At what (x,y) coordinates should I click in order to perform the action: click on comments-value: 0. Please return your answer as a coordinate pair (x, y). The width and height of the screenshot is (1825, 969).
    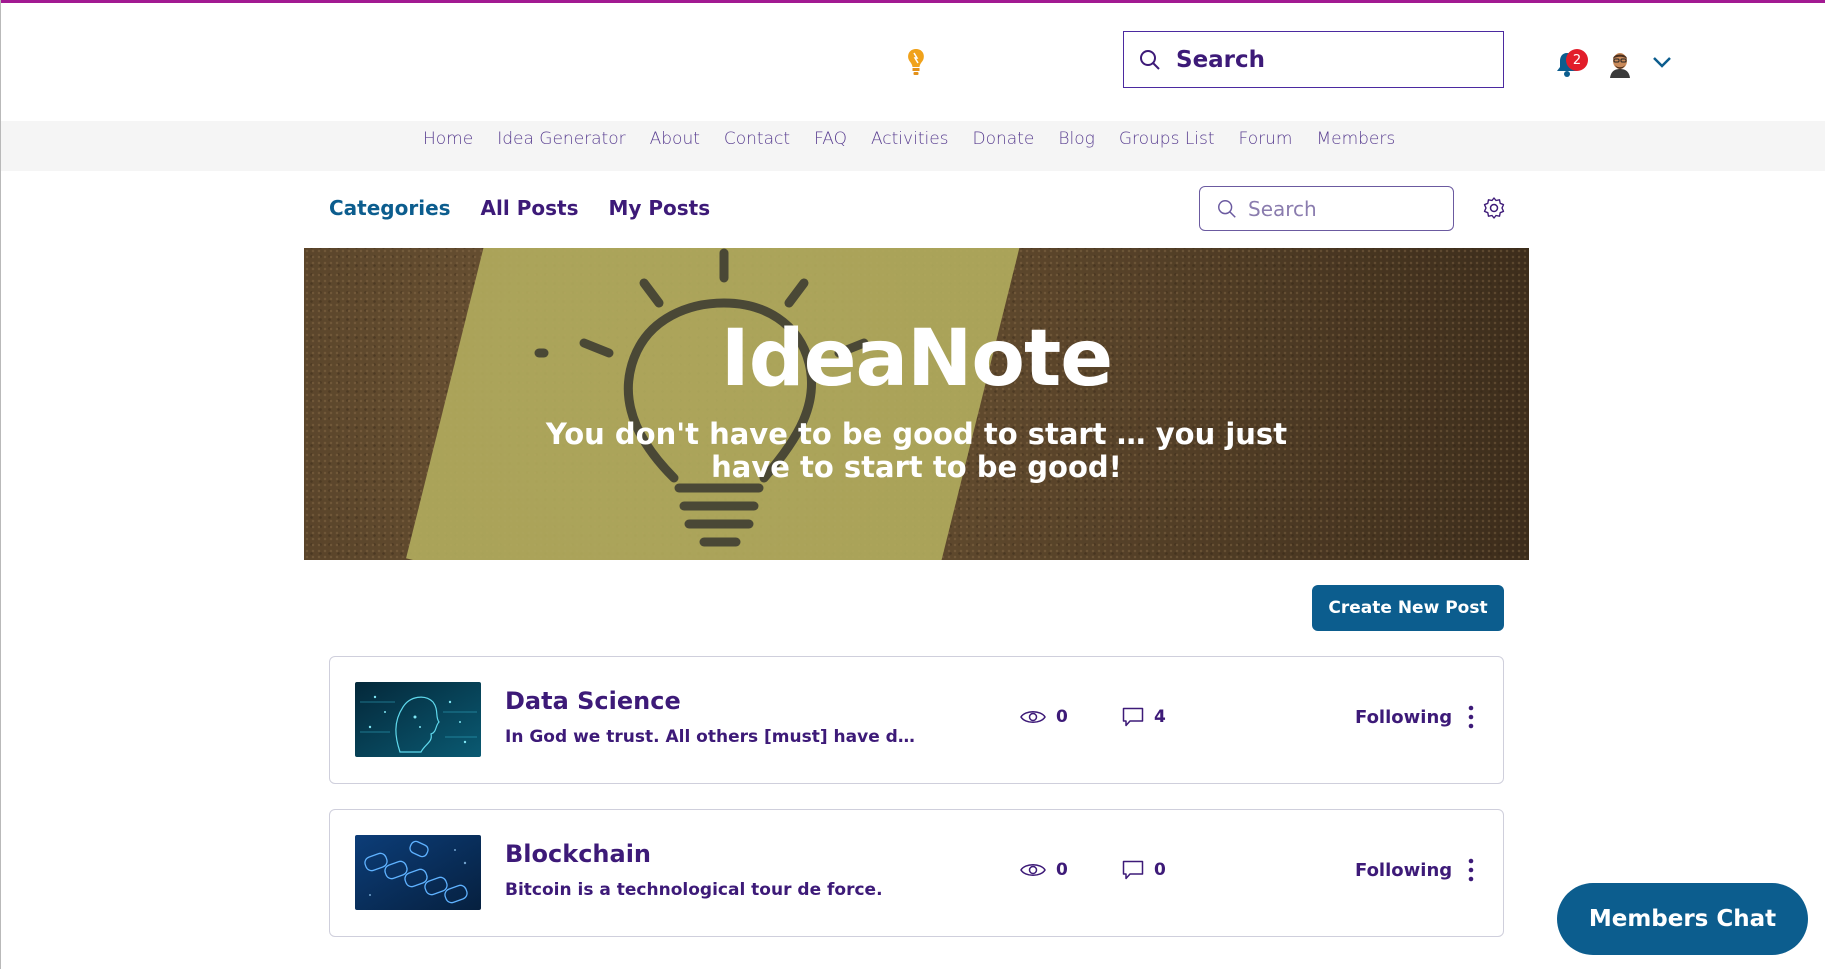
    Looking at the image, I should click on (1160, 870).